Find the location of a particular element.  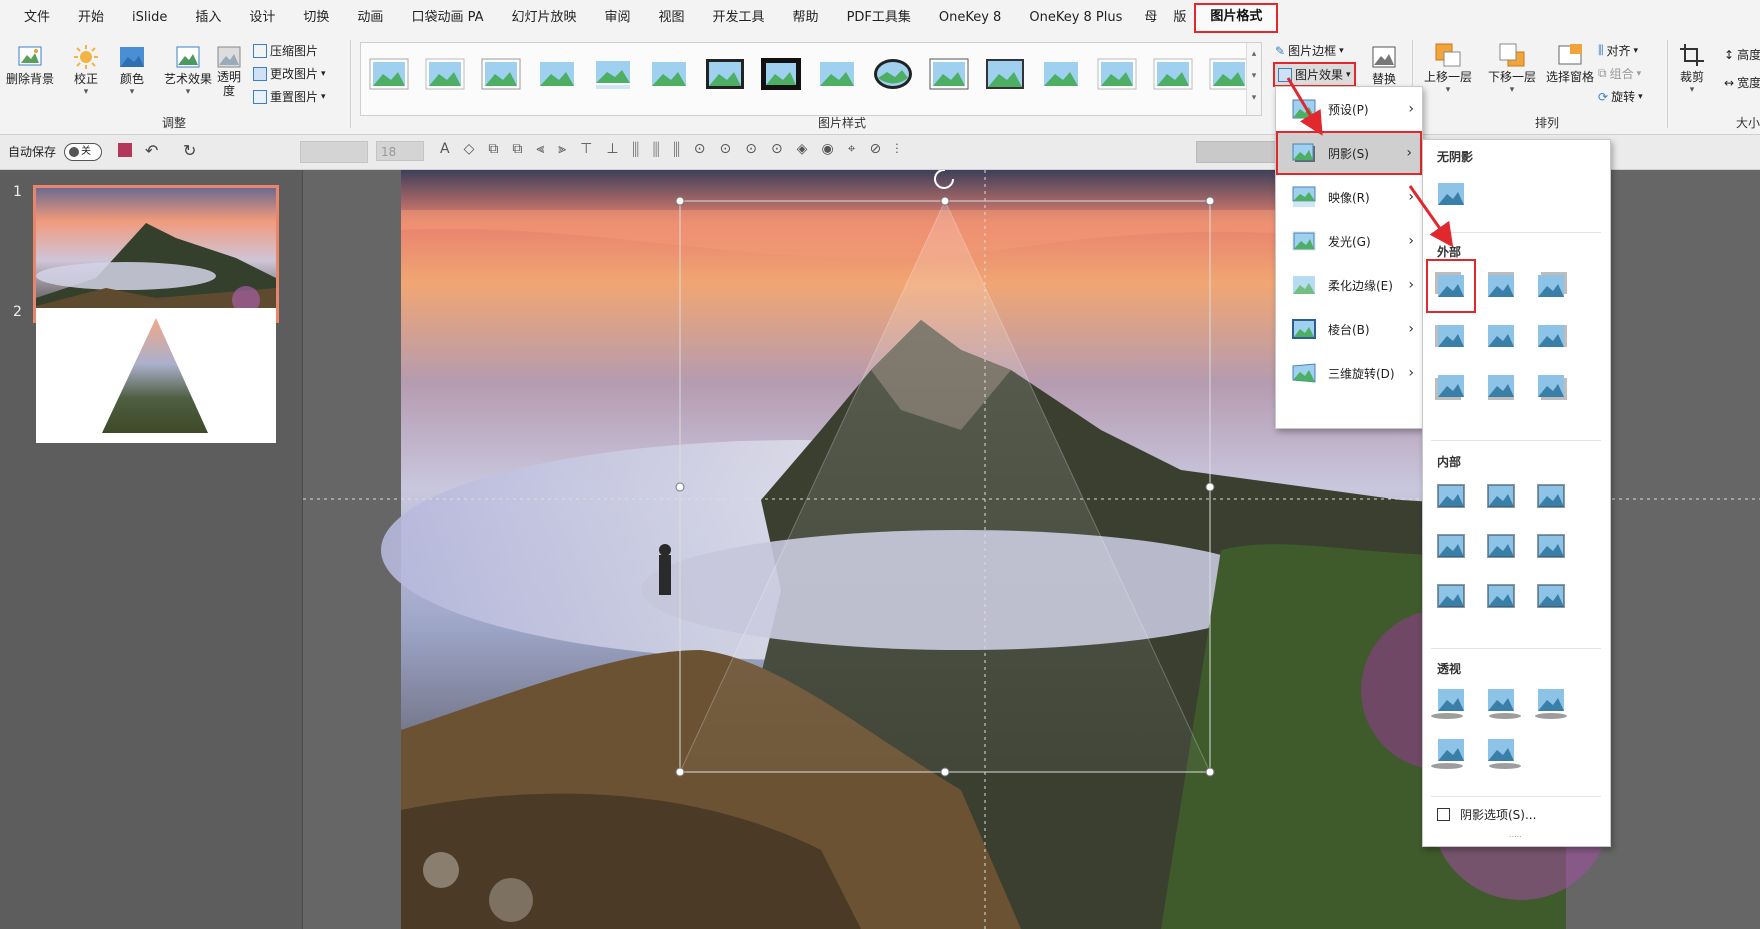

transparency-button: 透明度 is located at coordinates (229, 71).